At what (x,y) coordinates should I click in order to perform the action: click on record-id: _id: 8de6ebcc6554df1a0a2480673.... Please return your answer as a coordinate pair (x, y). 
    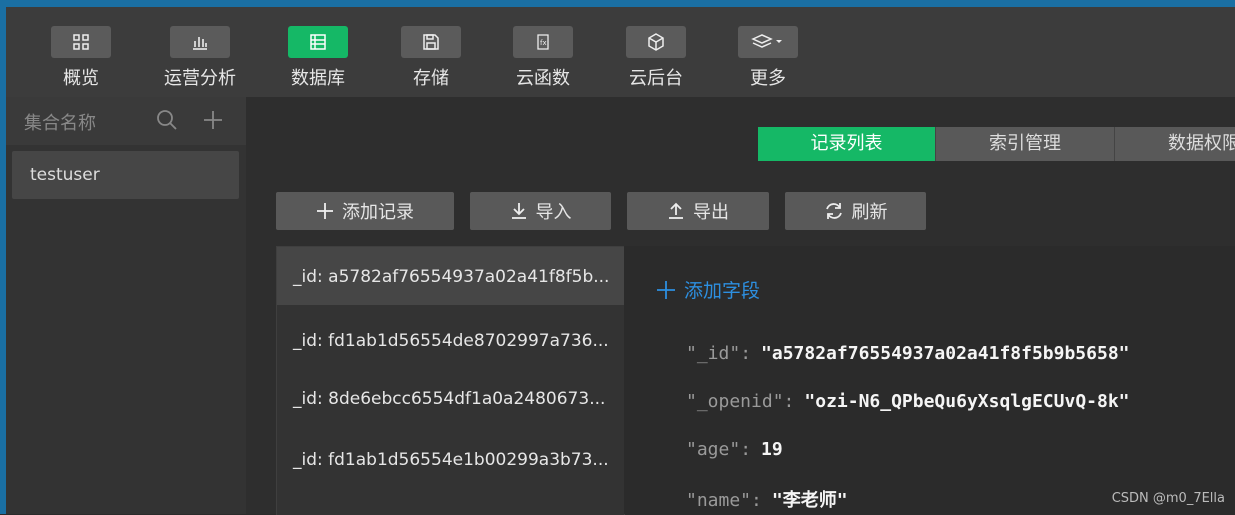
    Looking at the image, I should click on (449, 399).